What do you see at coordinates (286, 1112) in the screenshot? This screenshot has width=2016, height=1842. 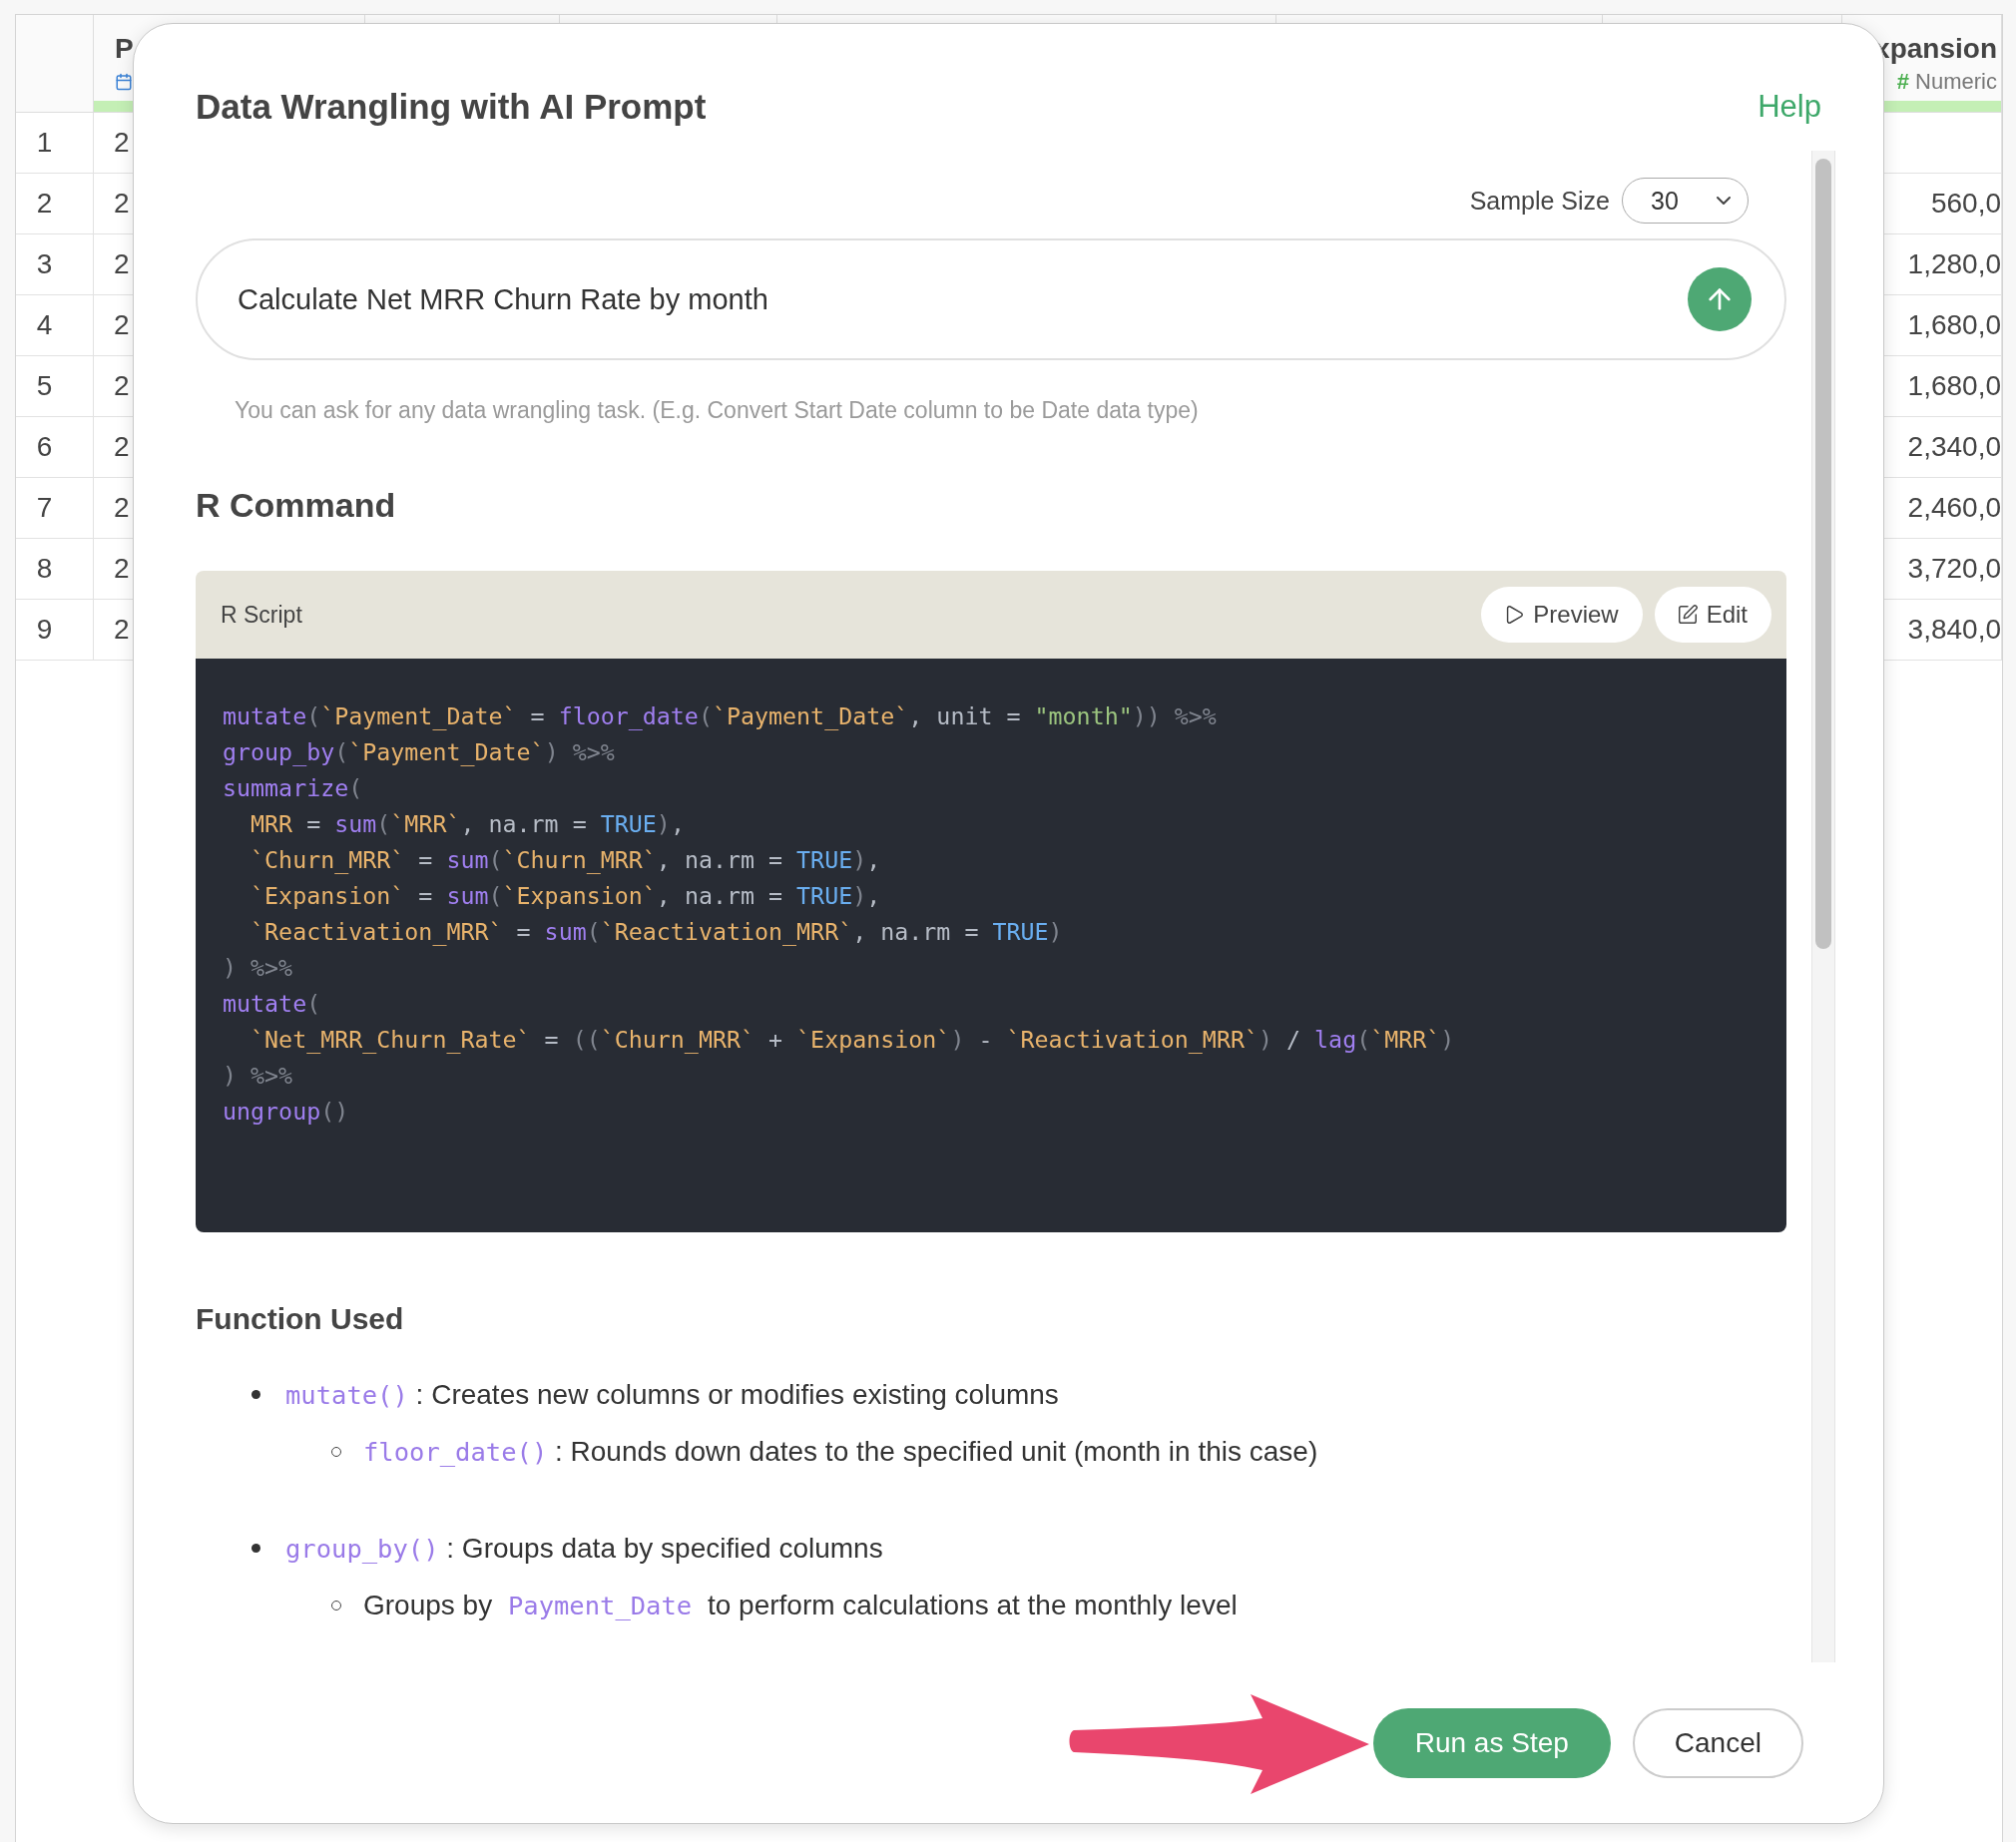 I see `code-line: ungroup()` at bounding box center [286, 1112].